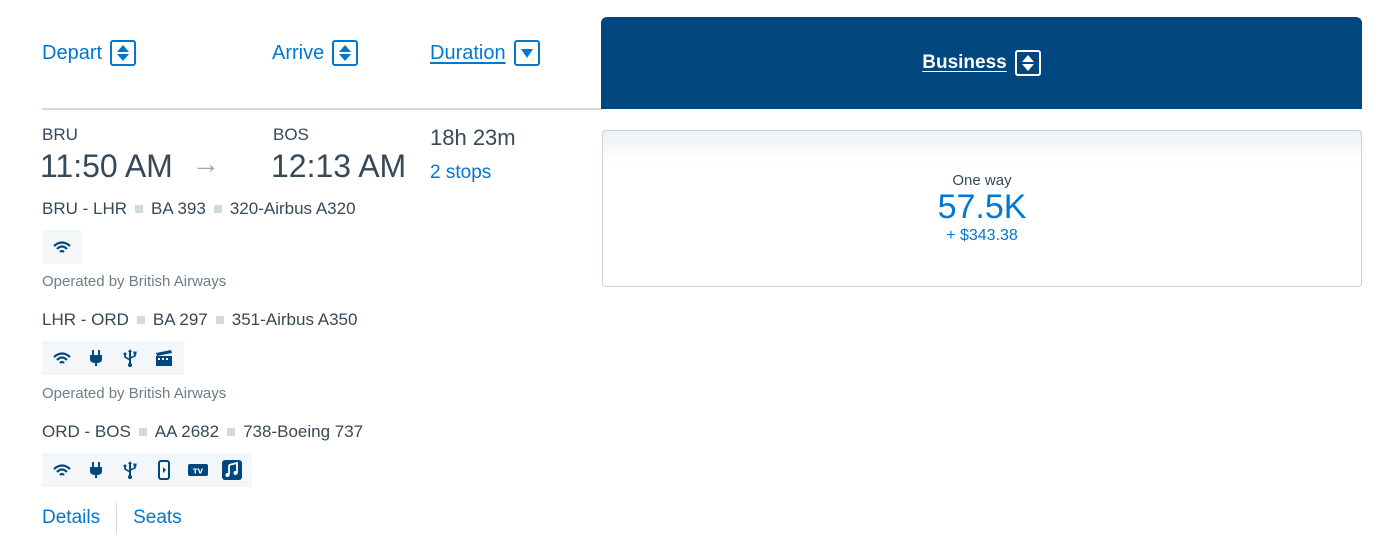 This screenshot has width=1400, height=545. What do you see at coordinates (339, 166) in the screenshot?
I see `arrive-time: 12:13 AM` at bounding box center [339, 166].